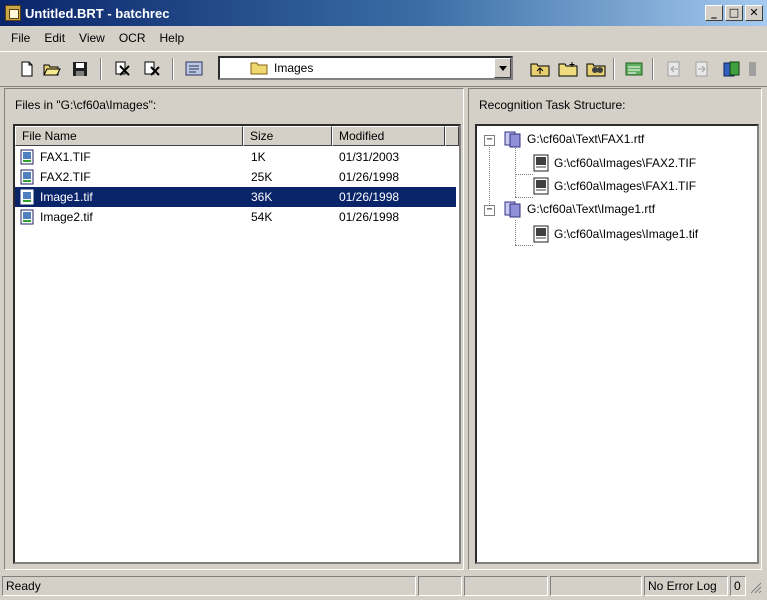 This screenshot has height=600, width=767. I want to click on tree-node-label: G:\cf60a\Images\FAX2.TIF, so click(625, 163).